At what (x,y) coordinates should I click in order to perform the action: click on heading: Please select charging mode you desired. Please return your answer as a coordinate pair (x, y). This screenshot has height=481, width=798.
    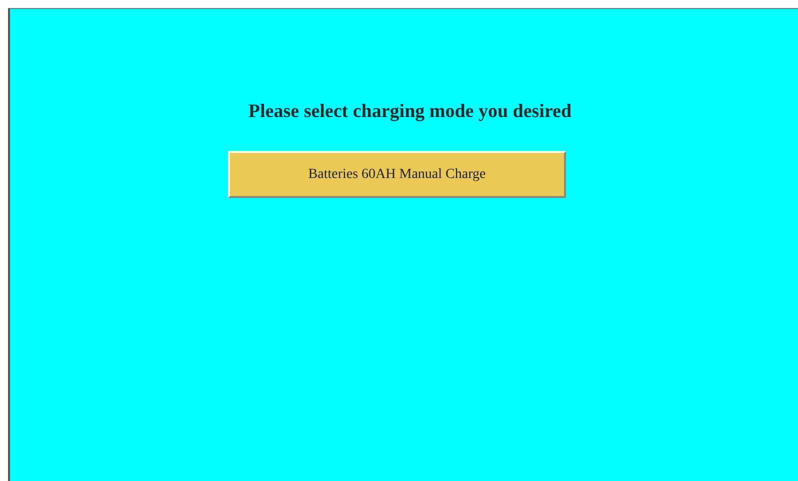
    Looking at the image, I should click on (410, 112).